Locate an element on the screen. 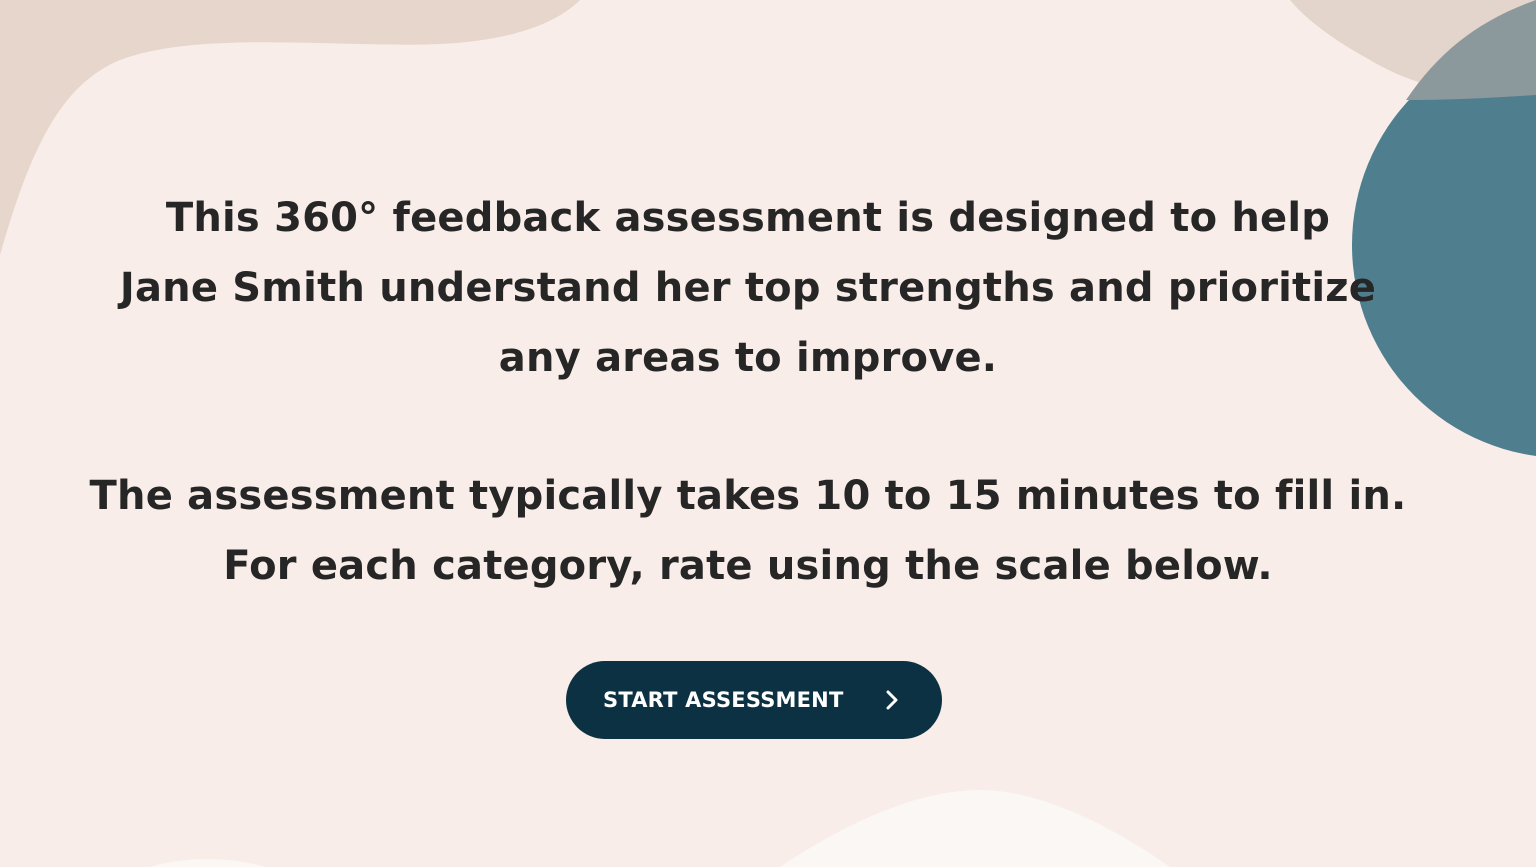  start-assessment-label: START ASSESSMENT is located at coordinates (723, 700).